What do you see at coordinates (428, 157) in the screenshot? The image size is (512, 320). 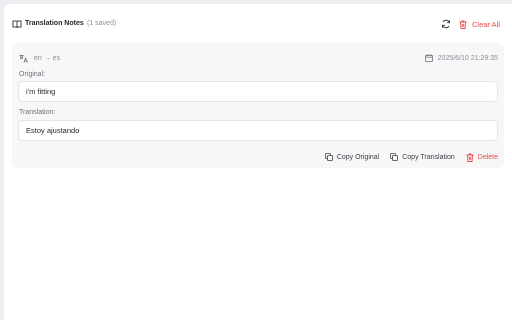 I see `copy-translation-label: Copy Translation` at bounding box center [428, 157].